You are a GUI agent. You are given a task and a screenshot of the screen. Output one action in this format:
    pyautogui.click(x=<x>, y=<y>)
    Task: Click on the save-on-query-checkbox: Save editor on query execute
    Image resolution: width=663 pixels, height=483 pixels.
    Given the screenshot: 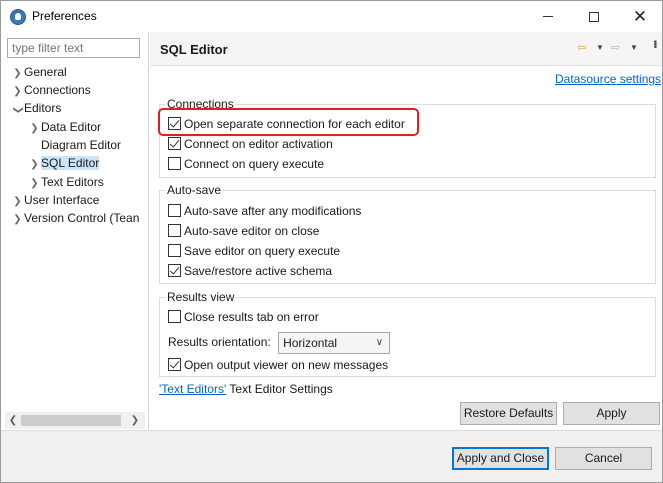 What is the action you would take?
    pyautogui.click(x=254, y=251)
    